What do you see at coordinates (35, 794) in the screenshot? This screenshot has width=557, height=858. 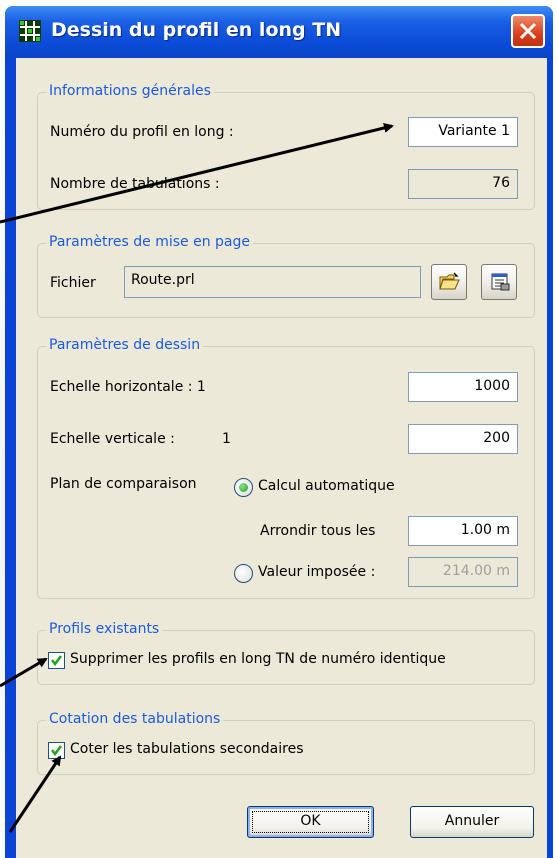 I see `arrow-to-secondary-checkbox` at bounding box center [35, 794].